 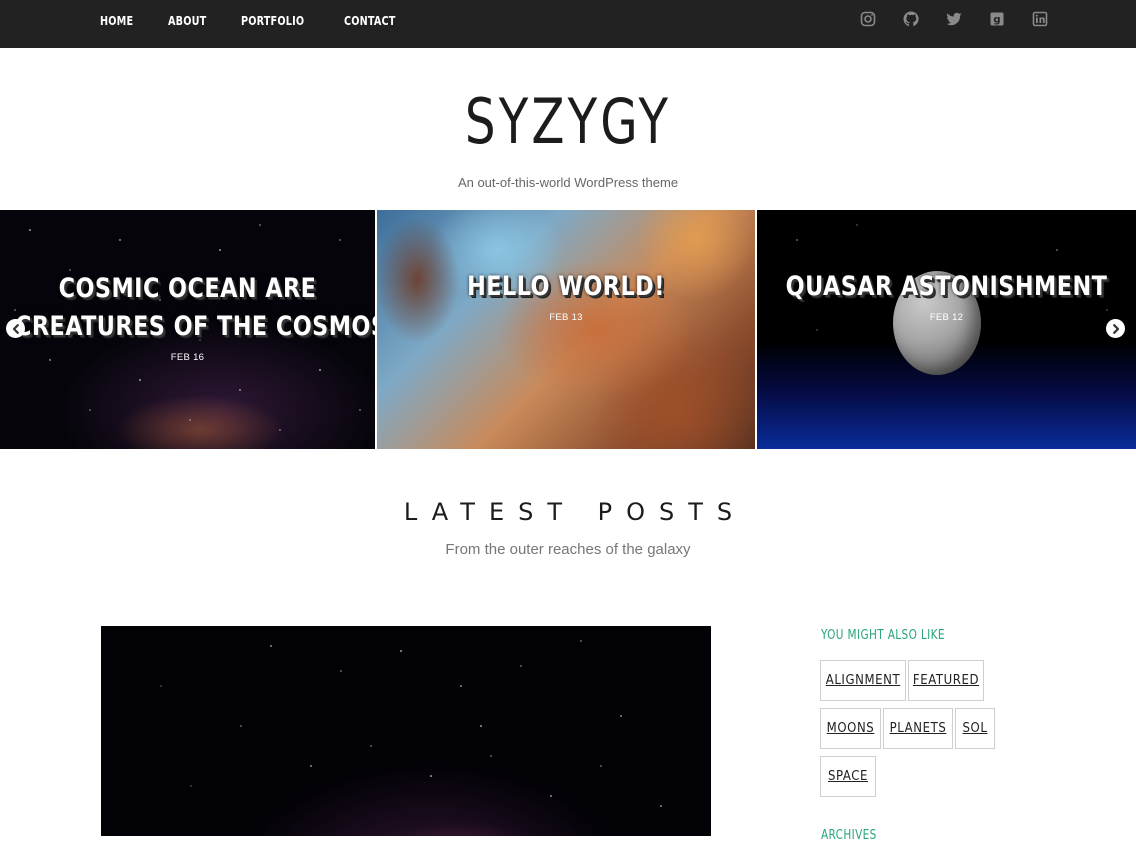 I want to click on slide-date: FEB 16, so click(x=187, y=357).